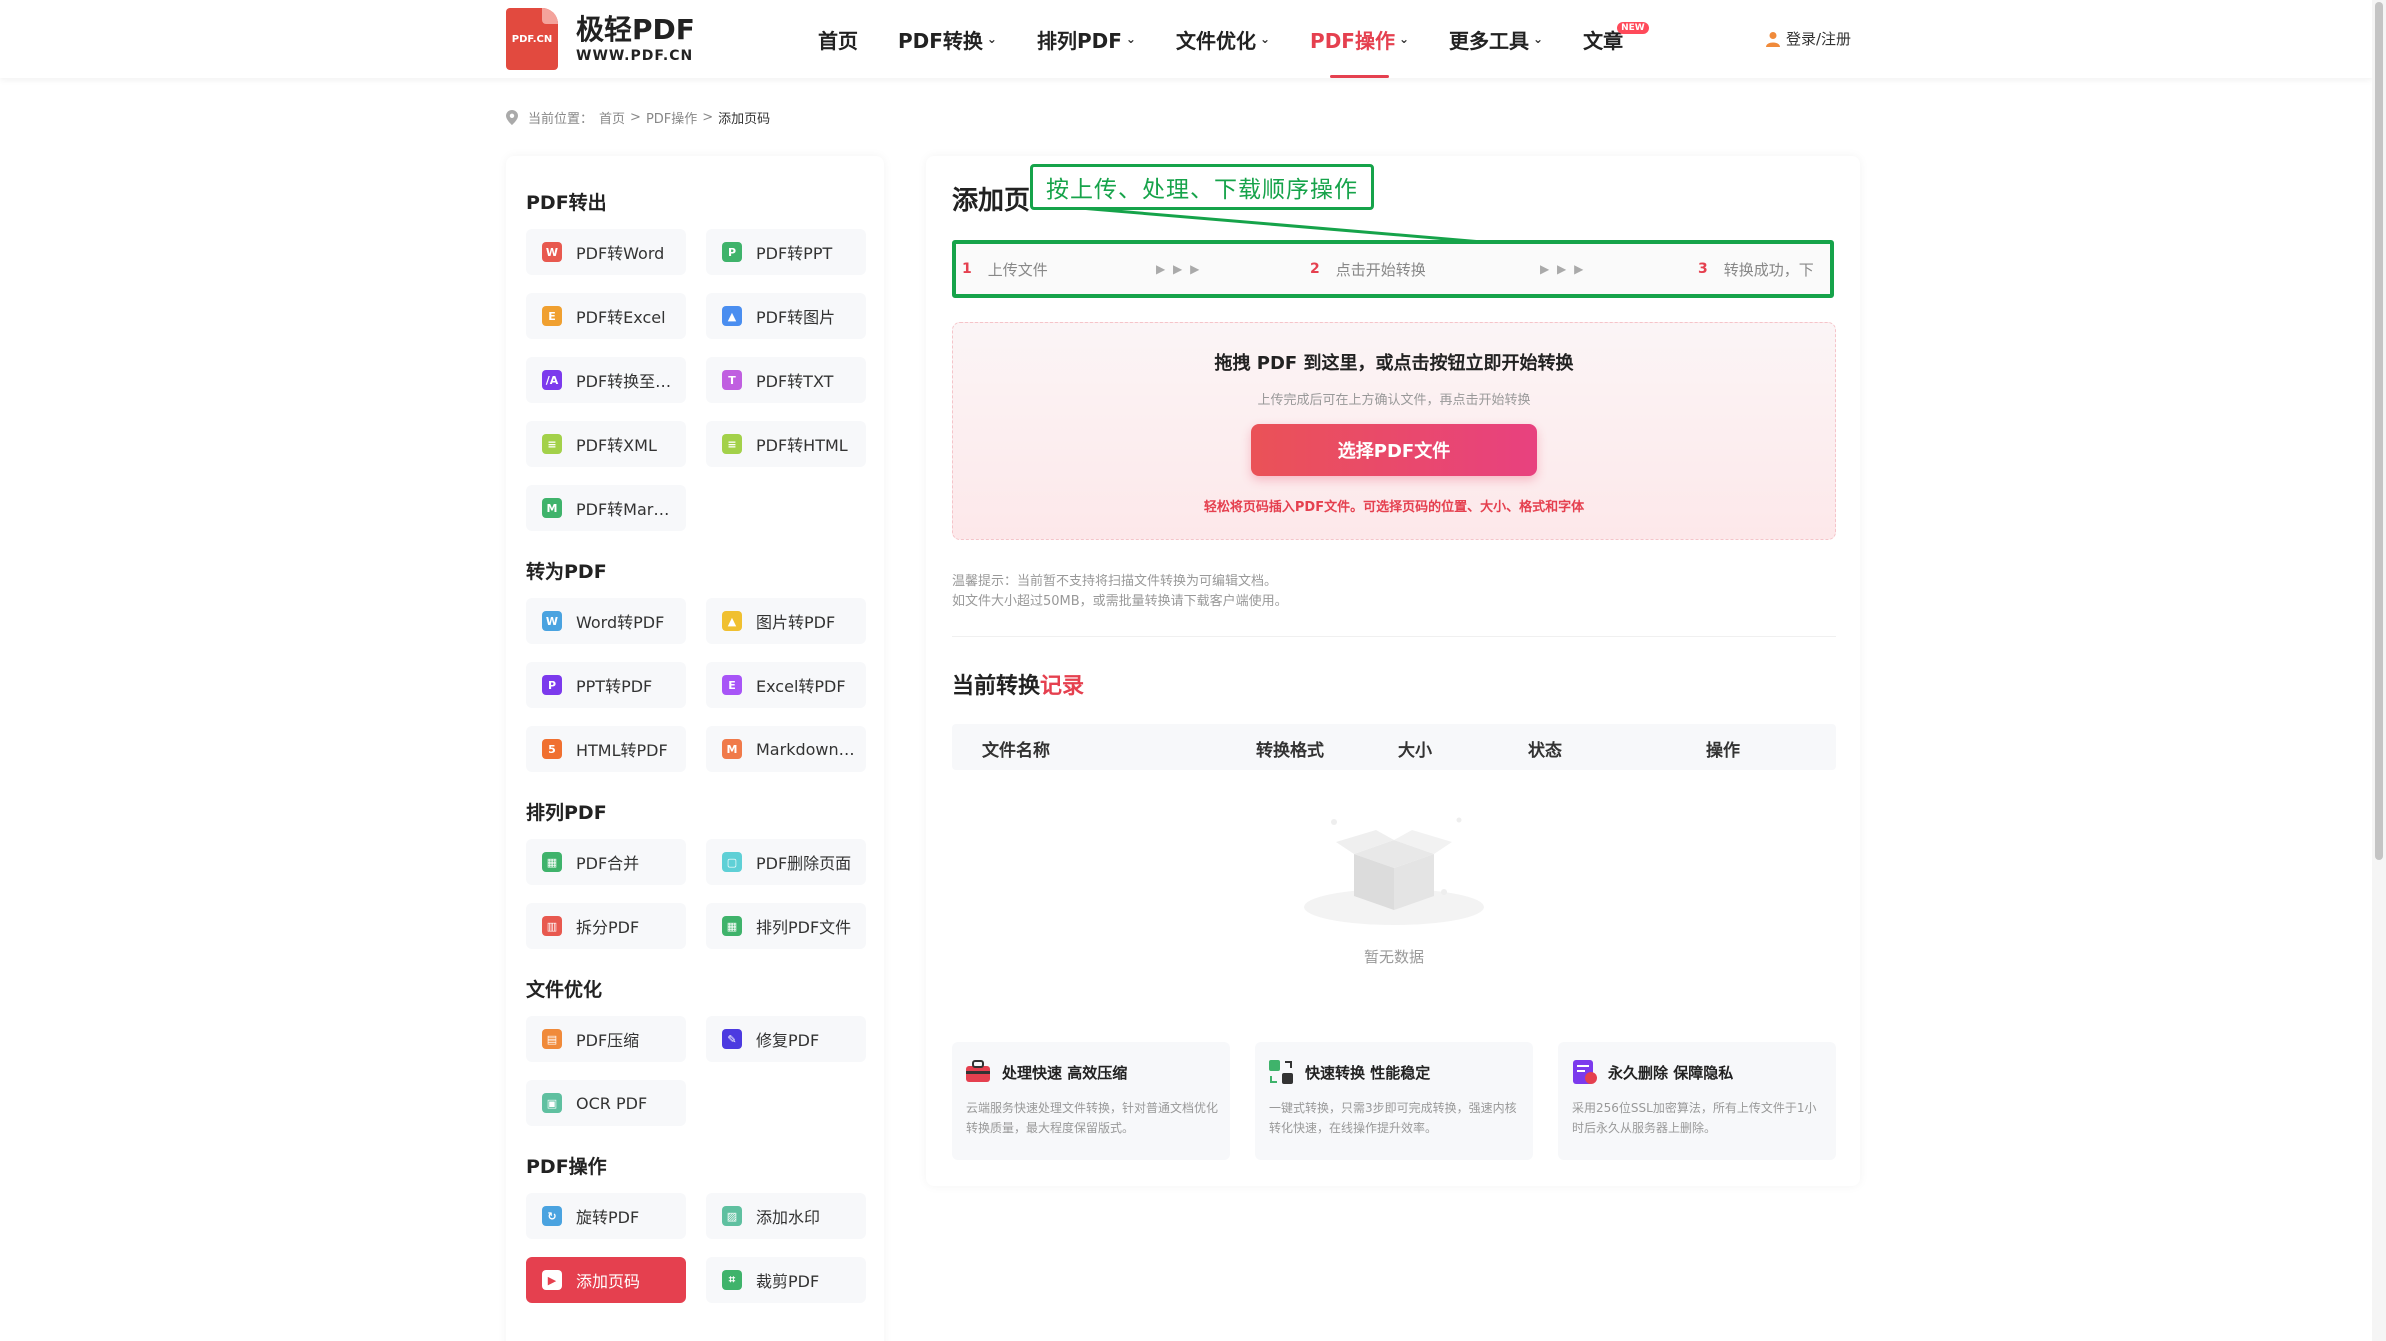 The width and height of the screenshot is (2386, 1341). I want to click on ocr-icon: ▣, so click(552, 1103).